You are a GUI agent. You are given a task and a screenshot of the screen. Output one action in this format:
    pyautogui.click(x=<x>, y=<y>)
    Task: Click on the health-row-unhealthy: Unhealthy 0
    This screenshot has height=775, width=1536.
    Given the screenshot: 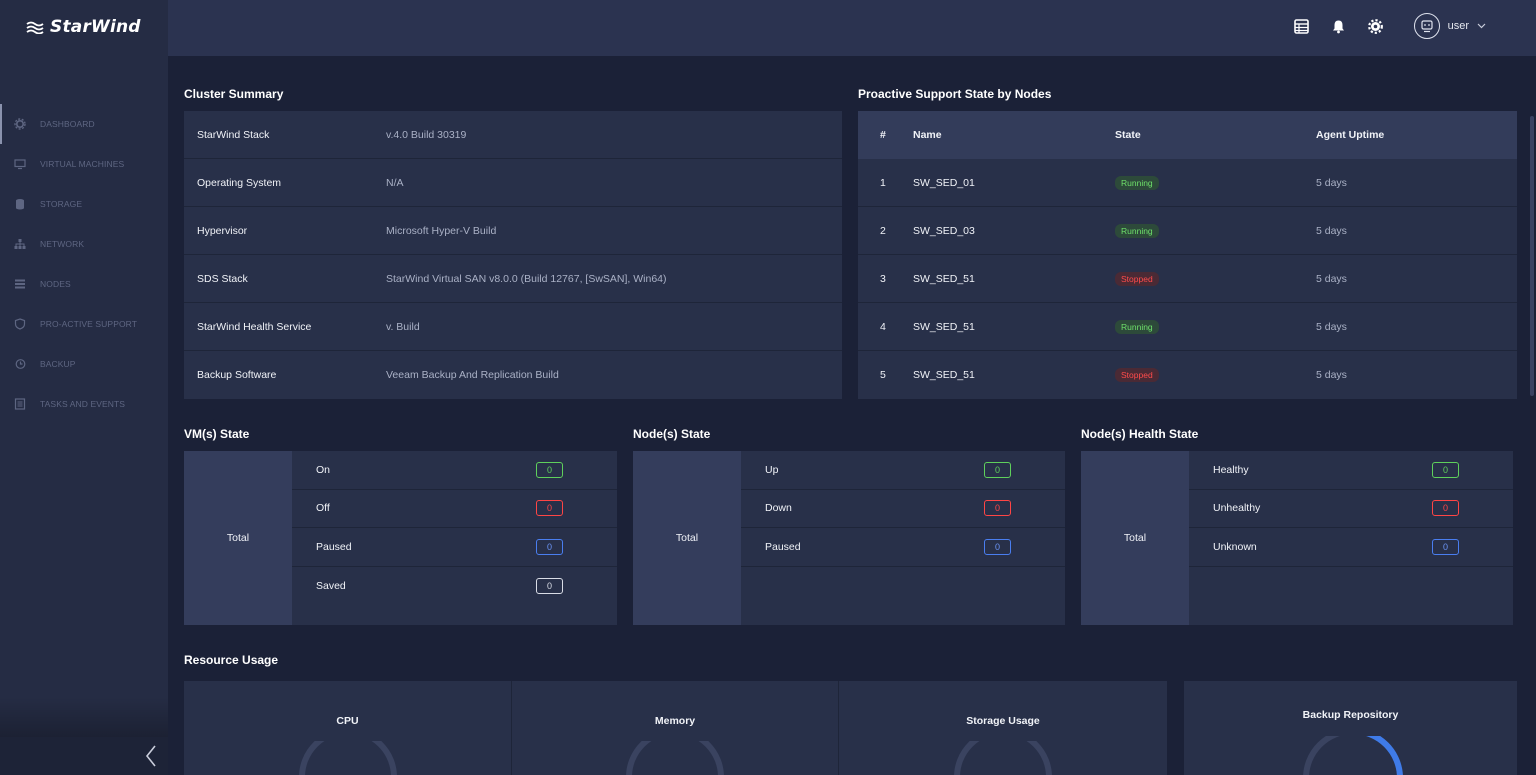 What is the action you would take?
    pyautogui.click(x=1351, y=509)
    